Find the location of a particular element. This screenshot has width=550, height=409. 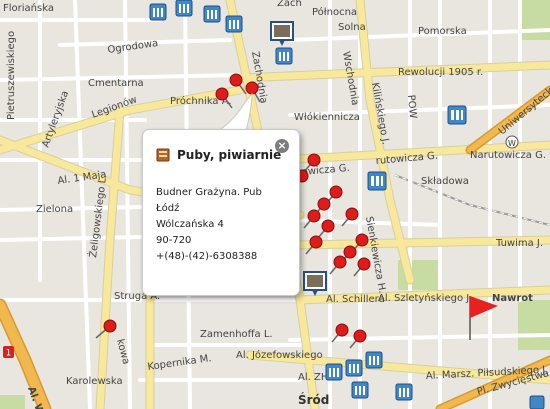

street-label-rewolucji: Rewolucji 1905 r. is located at coordinates (440, 72).